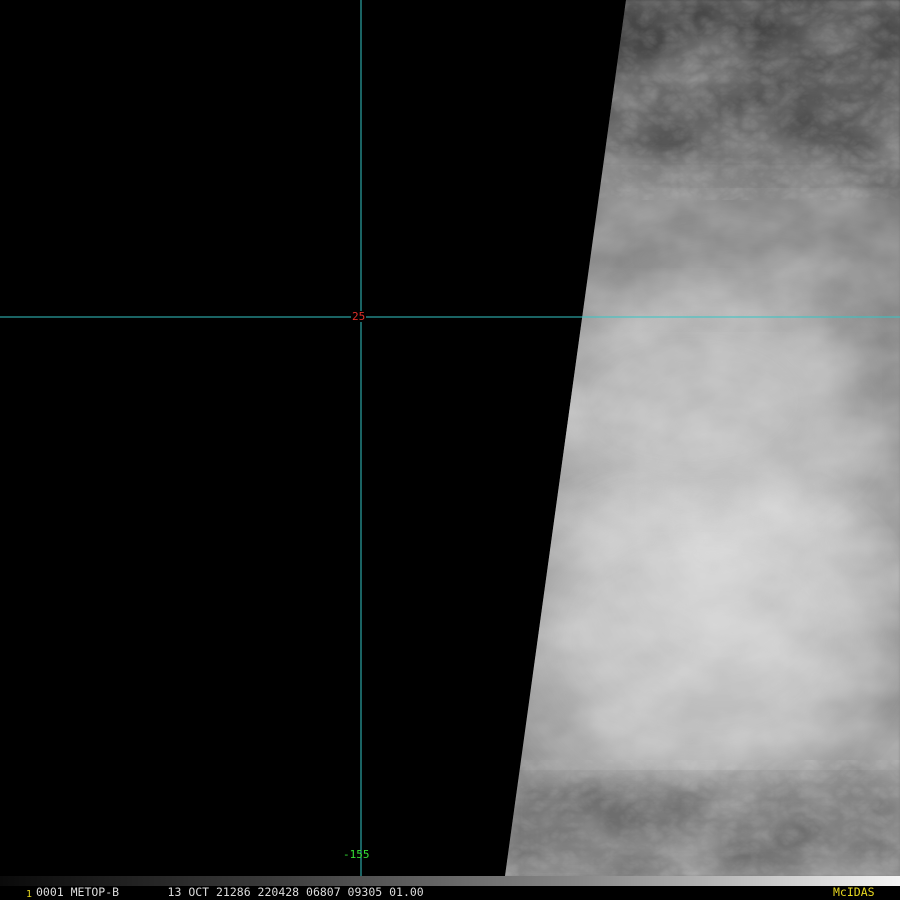 This screenshot has width=900, height=900. I want to click on frame-number: 1, so click(29, 894).